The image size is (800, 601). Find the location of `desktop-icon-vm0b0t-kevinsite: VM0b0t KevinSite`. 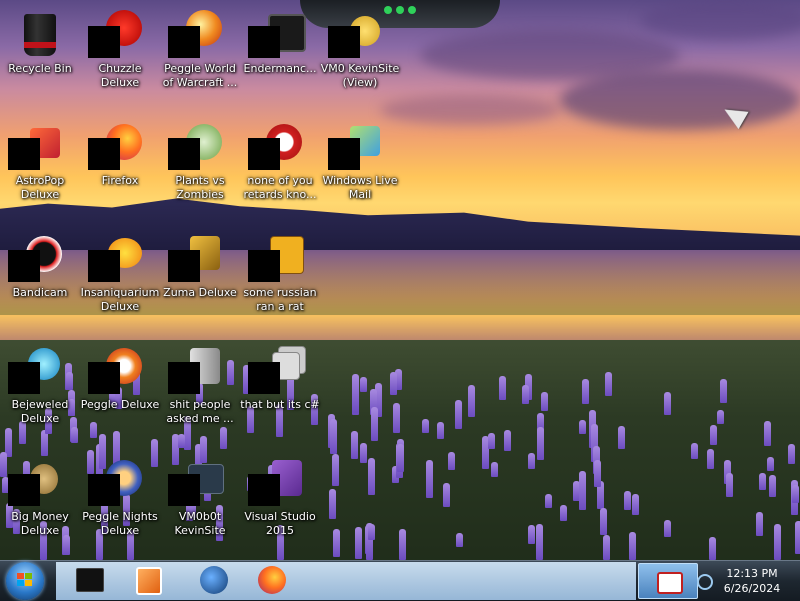

desktop-icon-vm0b0t-kevinsite: VM0b0t KevinSite is located at coordinates (200, 502).